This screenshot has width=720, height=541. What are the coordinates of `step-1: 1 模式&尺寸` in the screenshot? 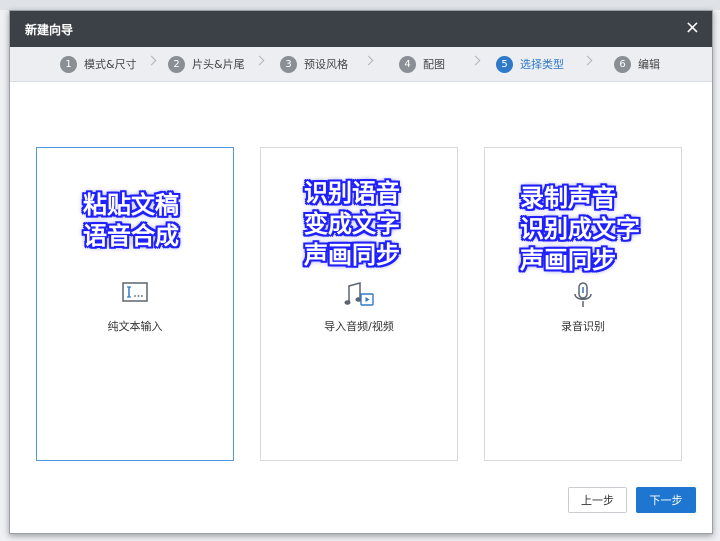 It's located at (98, 64).